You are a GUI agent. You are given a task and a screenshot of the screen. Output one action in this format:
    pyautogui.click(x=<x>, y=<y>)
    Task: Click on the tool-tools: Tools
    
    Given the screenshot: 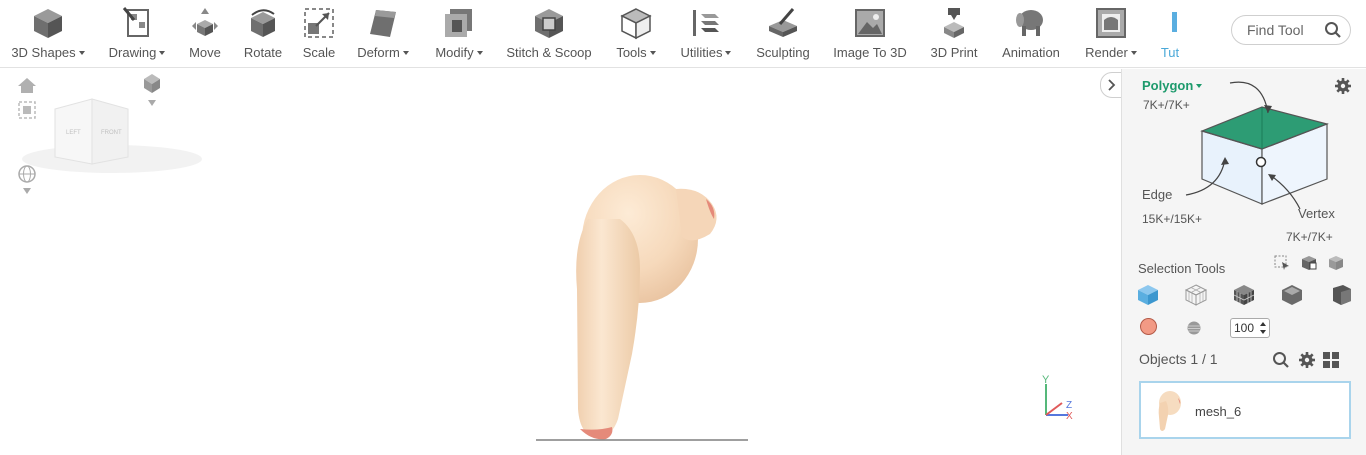 What is the action you would take?
    pyautogui.click(x=636, y=34)
    